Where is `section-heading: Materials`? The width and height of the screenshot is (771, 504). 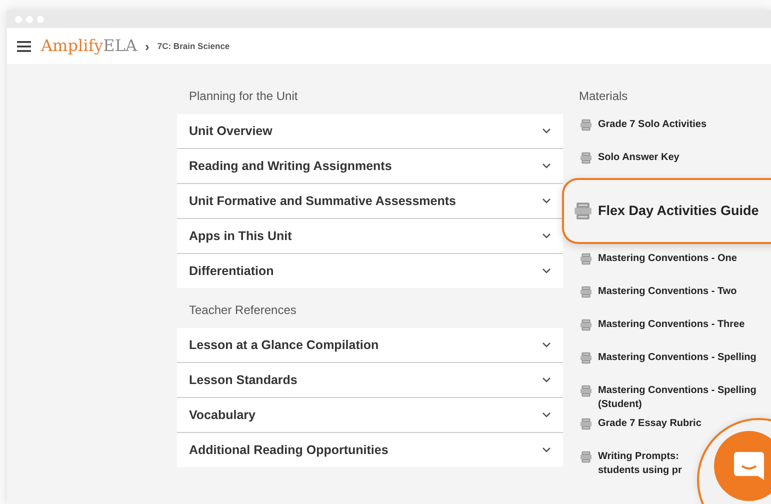 section-heading: Materials is located at coordinates (604, 96).